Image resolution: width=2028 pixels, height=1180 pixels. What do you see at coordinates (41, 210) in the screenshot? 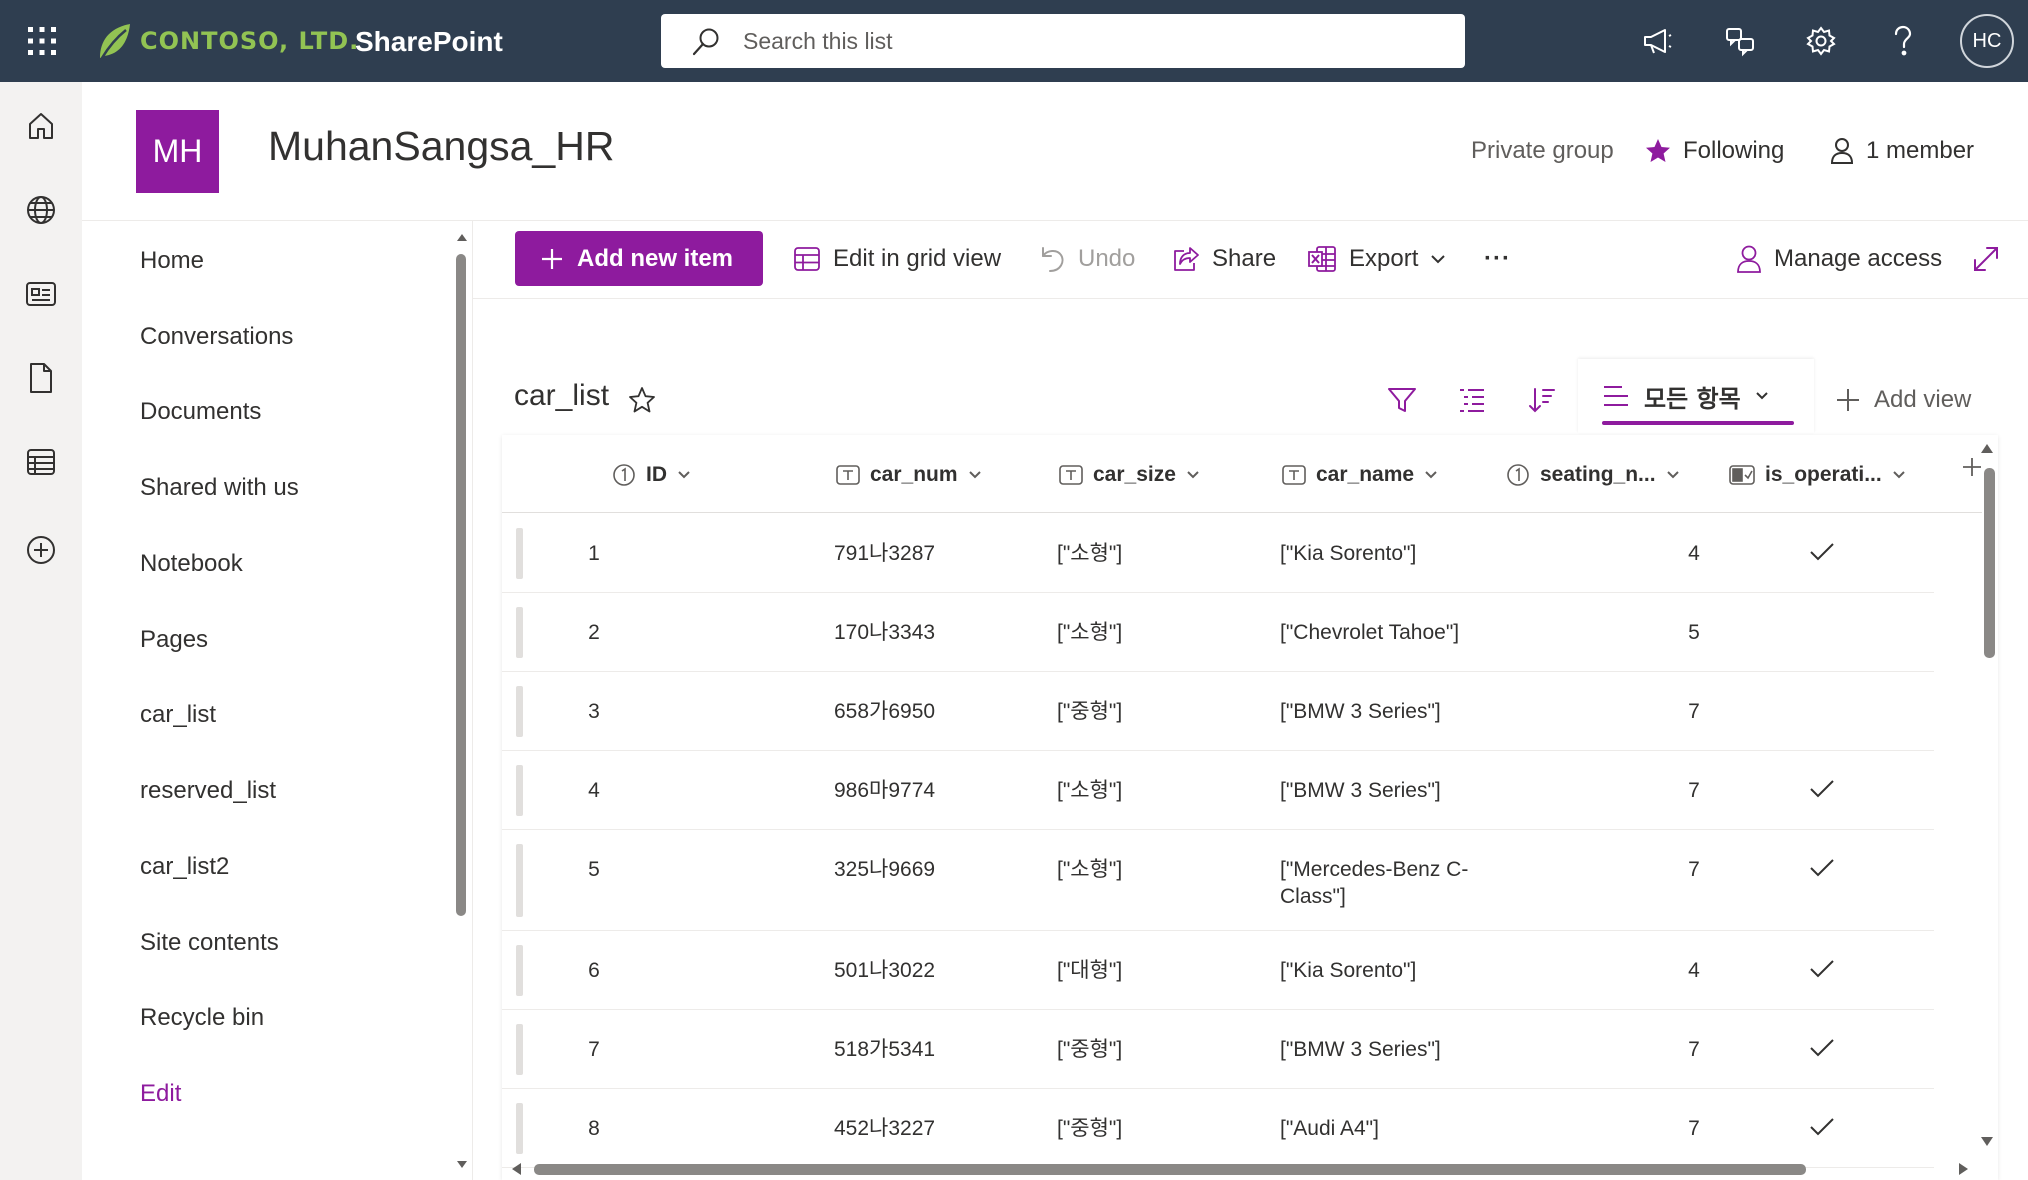
I see `globe-icon` at bounding box center [41, 210].